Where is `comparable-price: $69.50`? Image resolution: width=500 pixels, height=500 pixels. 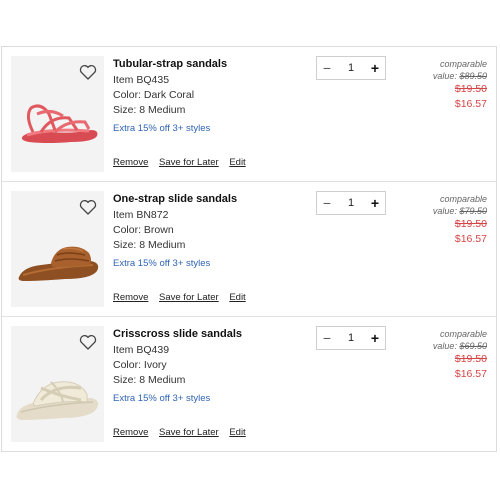
comparable-price: $69.50 is located at coordinates (473, 346).